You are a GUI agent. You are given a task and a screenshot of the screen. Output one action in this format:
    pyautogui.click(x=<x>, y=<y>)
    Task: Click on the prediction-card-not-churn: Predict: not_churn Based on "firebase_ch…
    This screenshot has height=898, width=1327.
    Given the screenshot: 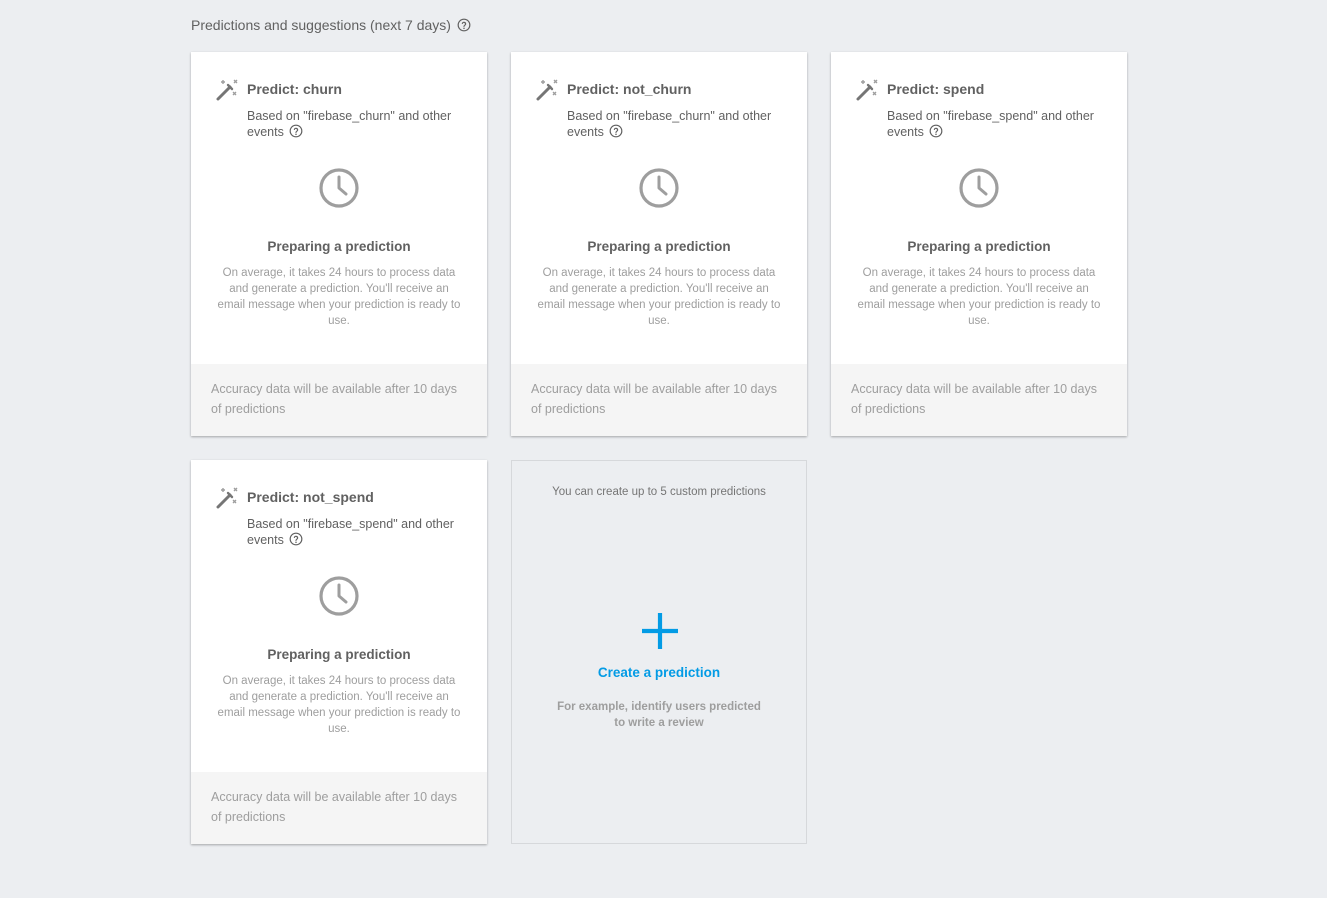 What is the action you would take?
    pyautogui.click(x=659, y=244)
    